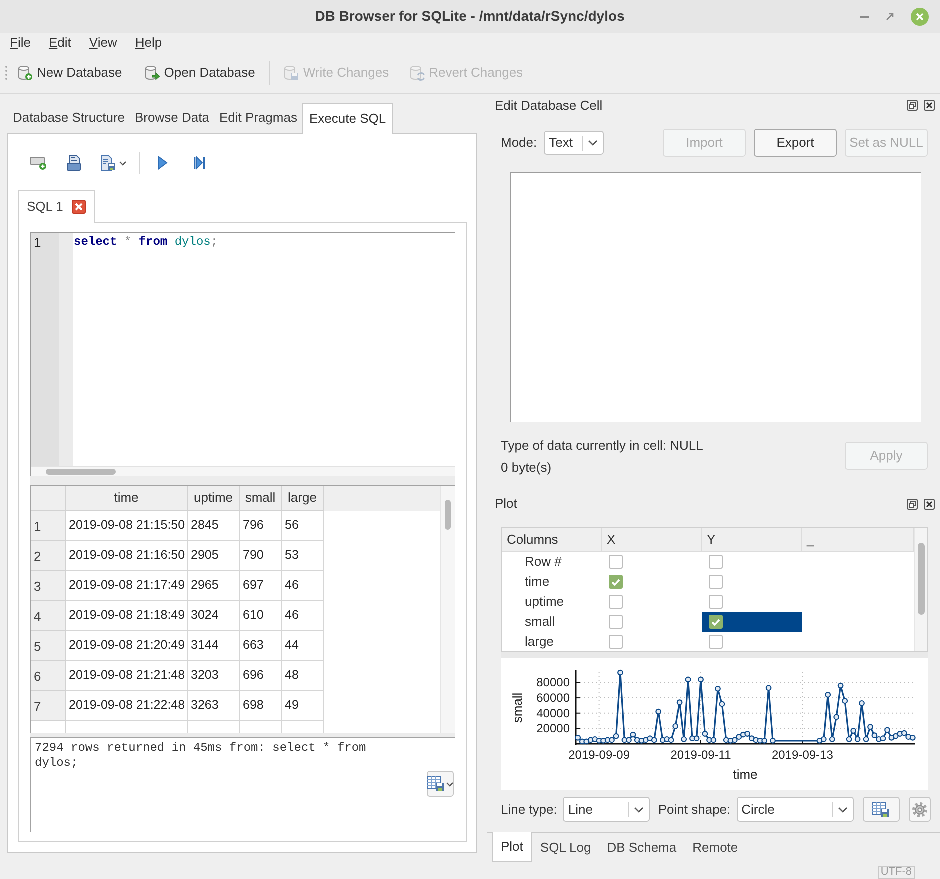 This screenshot has height=879, width=940. Describe the element at coordinates (715, 847) in the screenshot. I see `tab: Remote` at that location.